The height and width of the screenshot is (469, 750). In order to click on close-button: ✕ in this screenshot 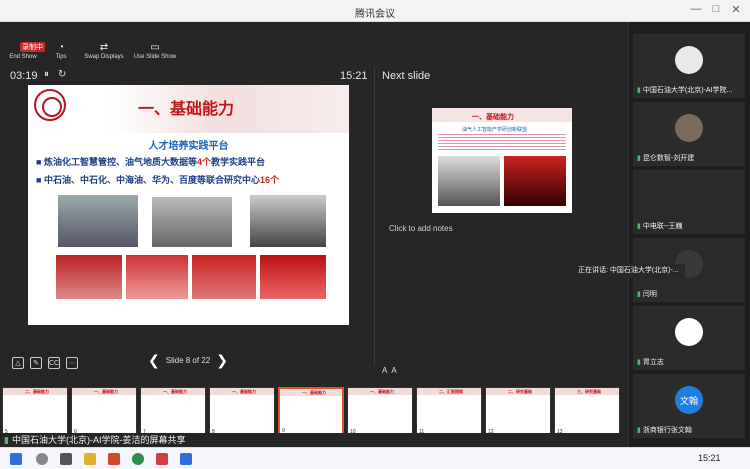, I will do `click(736, 9)`.